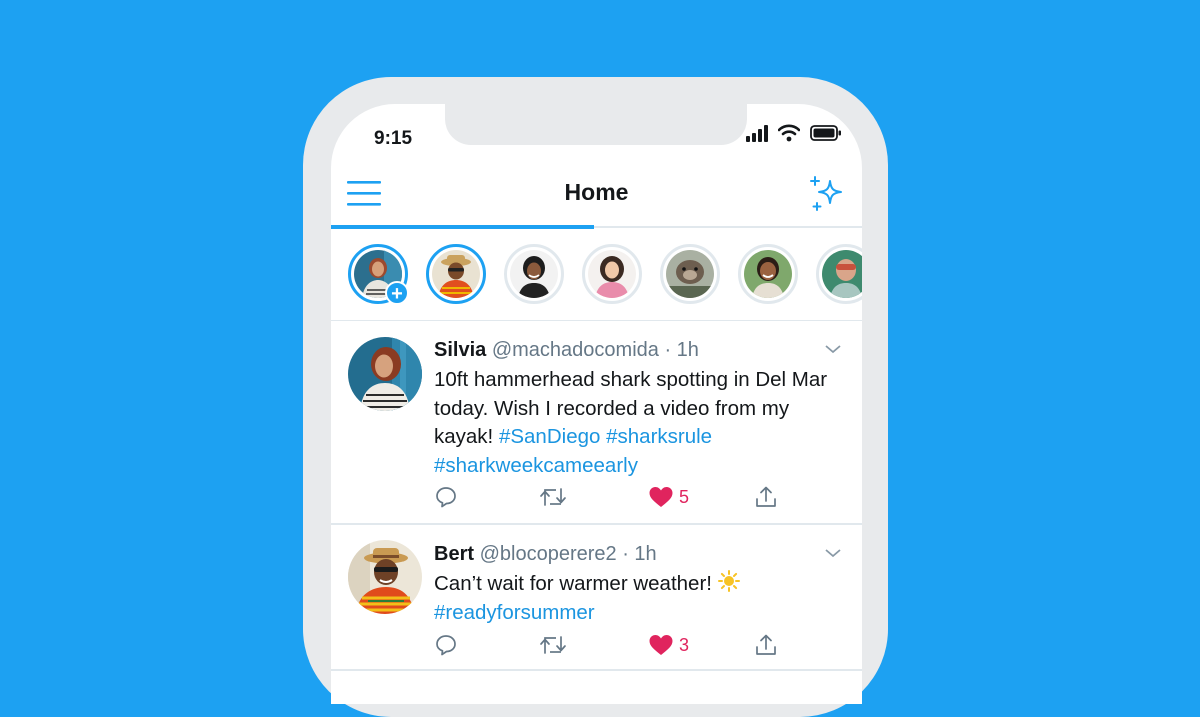  What do you see at coordinates (678, 498) in the screenshot?
I see `like-button: 5` at bounding box center [678, 498].